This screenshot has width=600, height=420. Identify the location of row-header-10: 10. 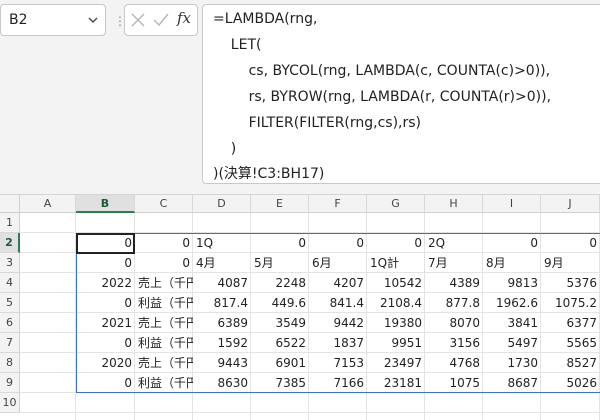
(10, 403).